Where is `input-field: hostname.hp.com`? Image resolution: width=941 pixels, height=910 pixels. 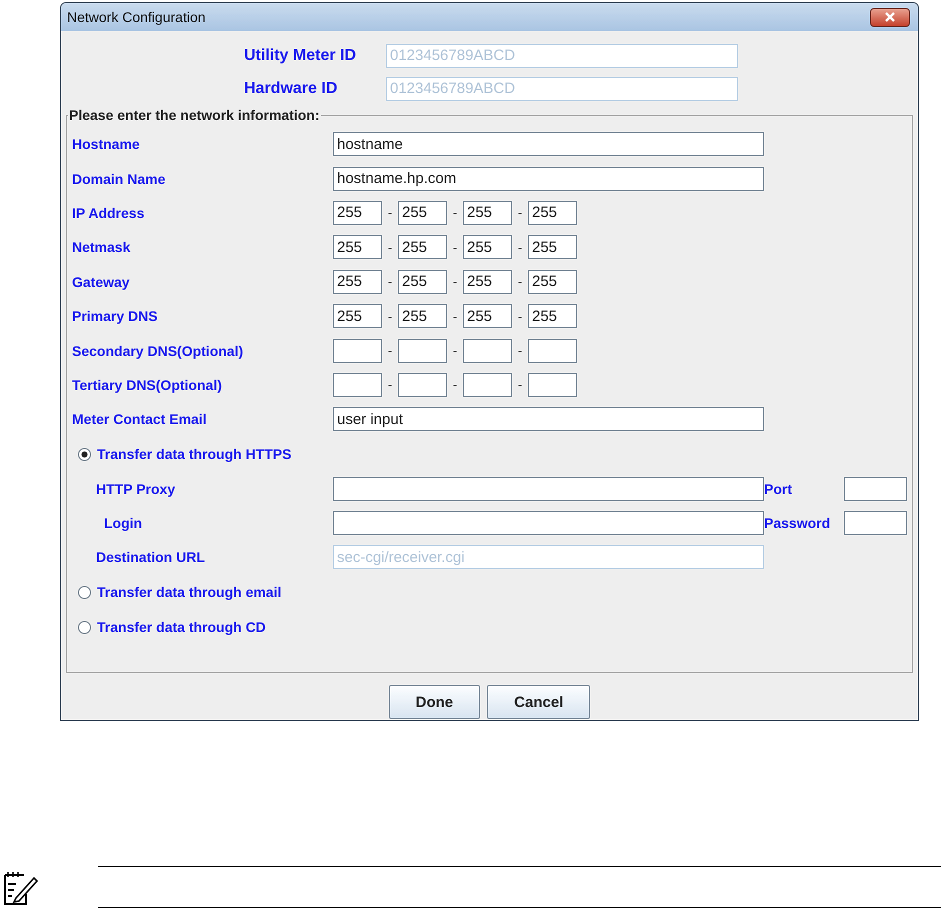
input-field: hostname.hp.com is located at coordinates (548, 178).